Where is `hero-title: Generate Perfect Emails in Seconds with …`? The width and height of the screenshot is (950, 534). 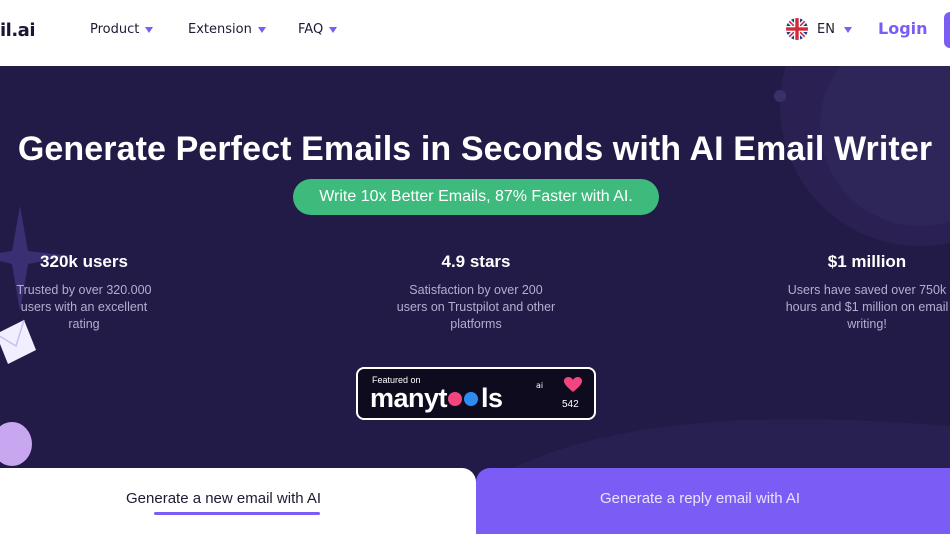 hero-title: Generate Perfect Emails in Seconds with … is located at coordinates (475, 149).